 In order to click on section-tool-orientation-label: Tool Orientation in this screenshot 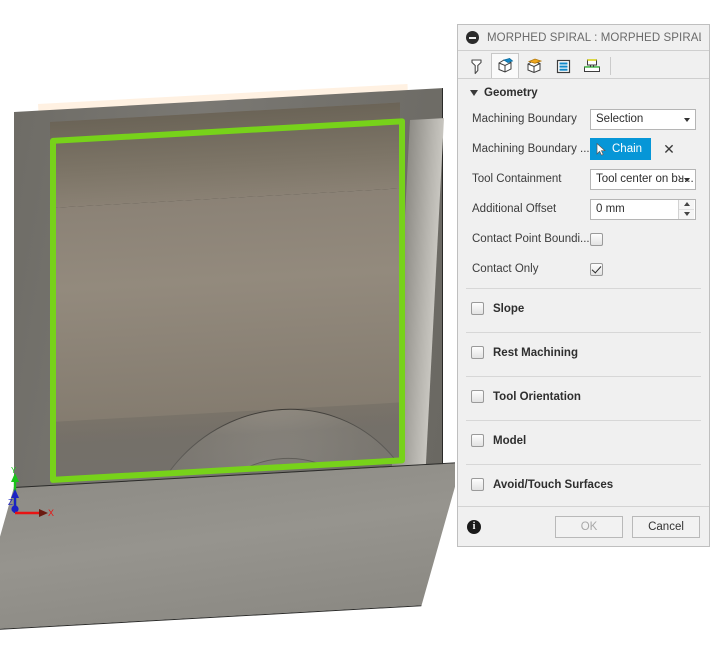, I will do `click(537, 396)`.